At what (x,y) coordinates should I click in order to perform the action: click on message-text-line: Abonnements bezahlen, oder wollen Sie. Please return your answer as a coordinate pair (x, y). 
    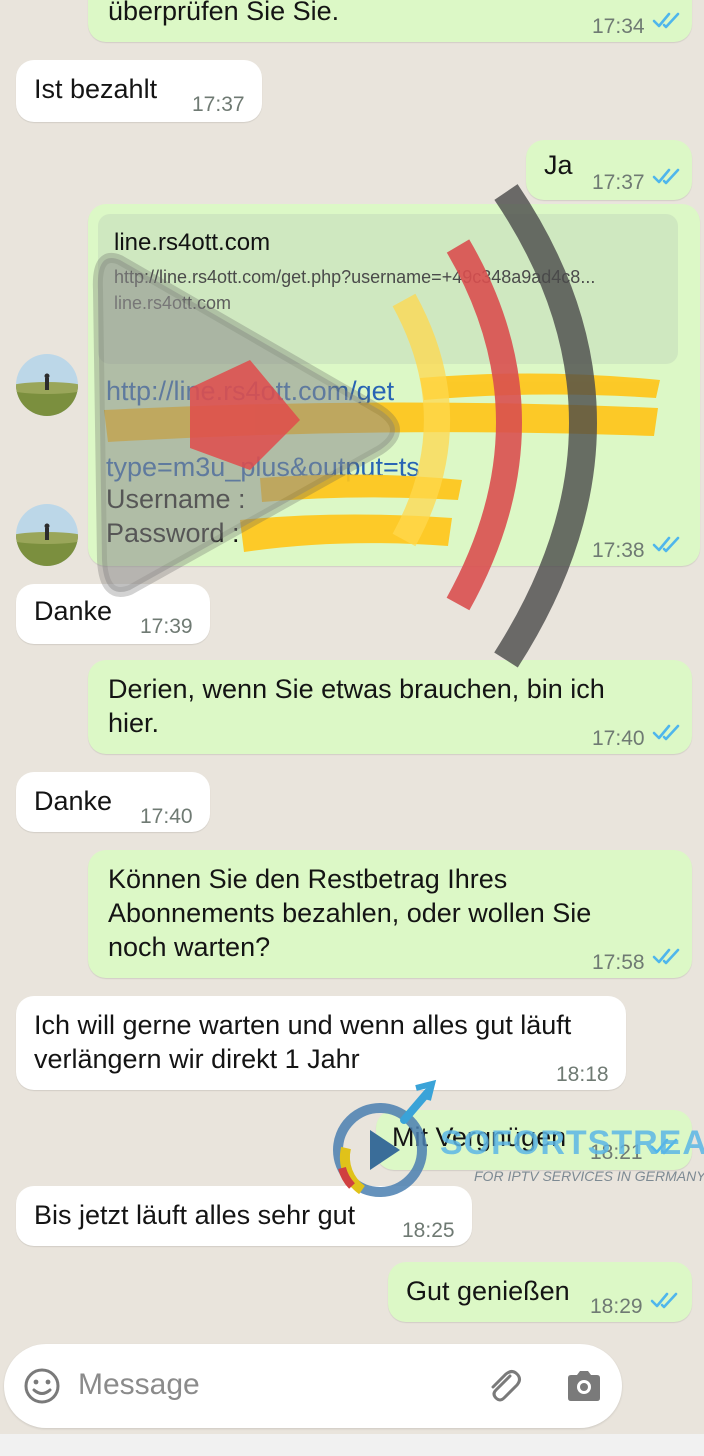
    Looking at the image, I should click on (350, 913).